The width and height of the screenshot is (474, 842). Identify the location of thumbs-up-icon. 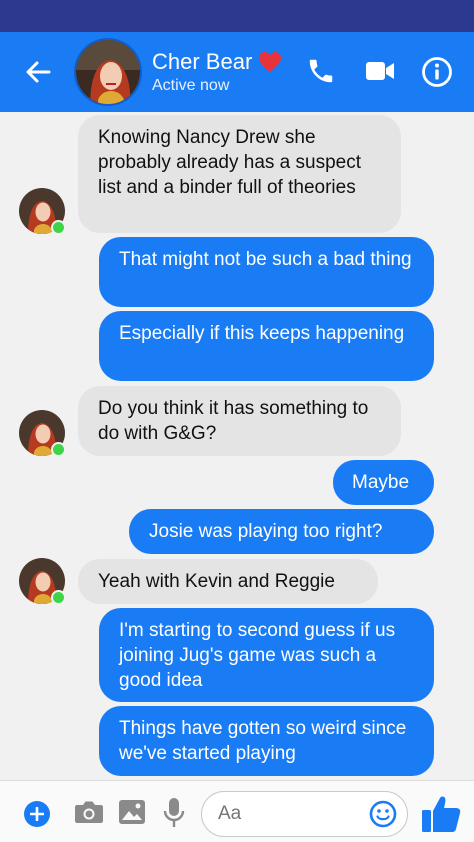
(441, 814).